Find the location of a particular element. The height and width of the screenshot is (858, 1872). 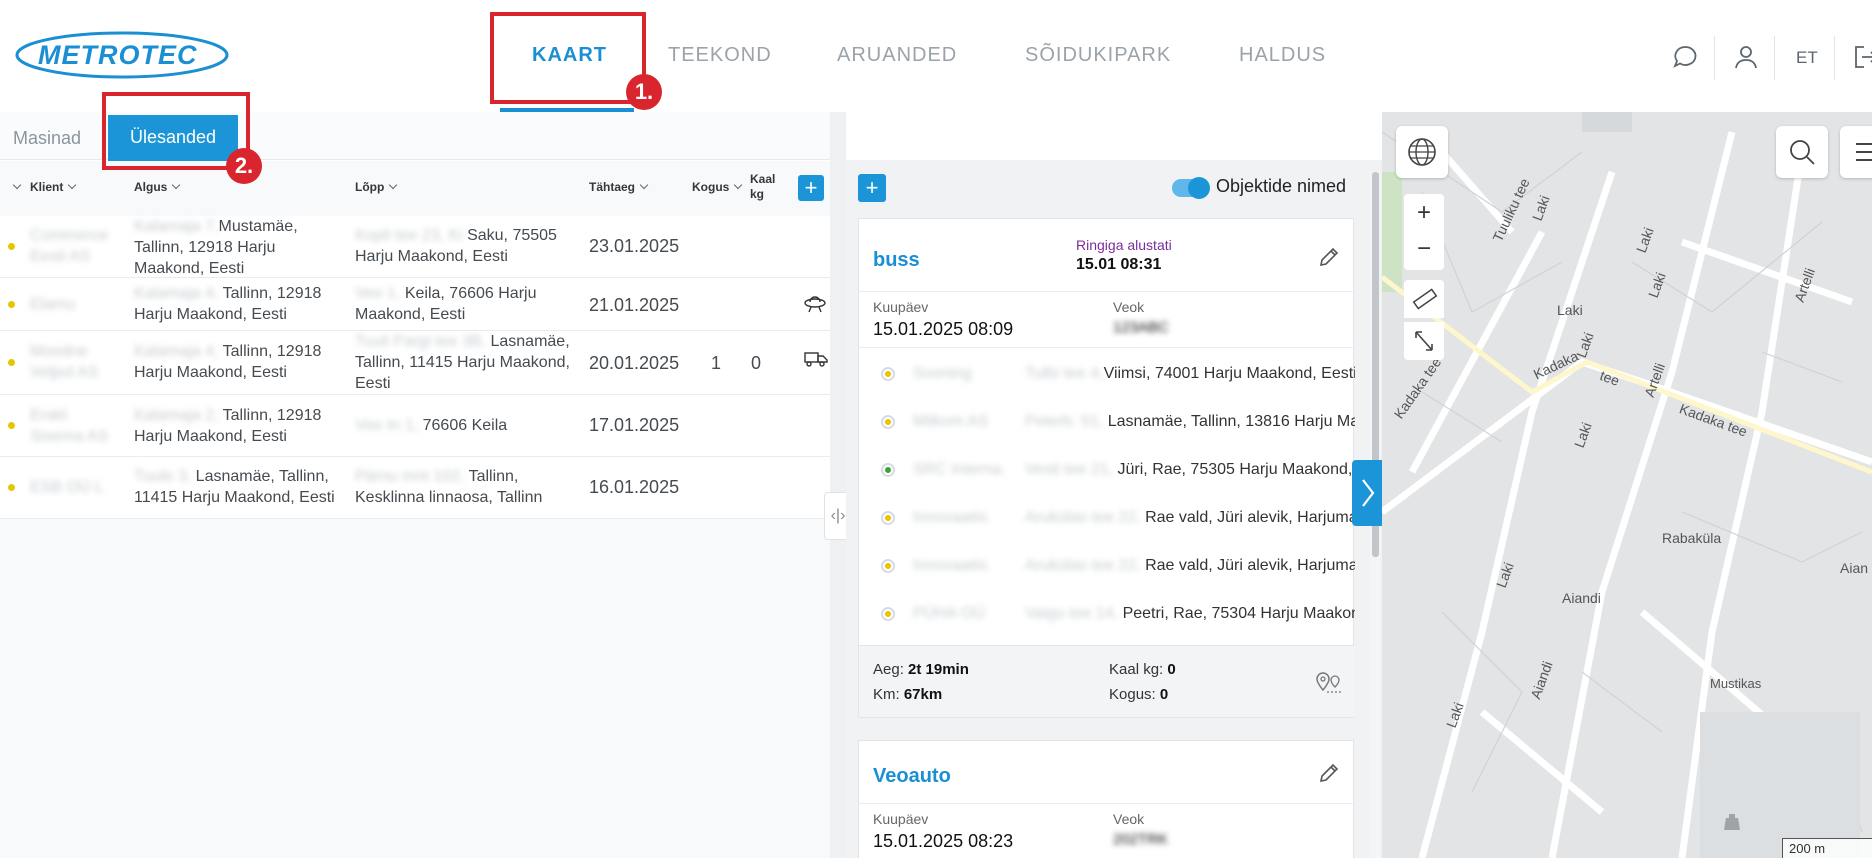

add-task-button: + is located at coordinates (811, 188).